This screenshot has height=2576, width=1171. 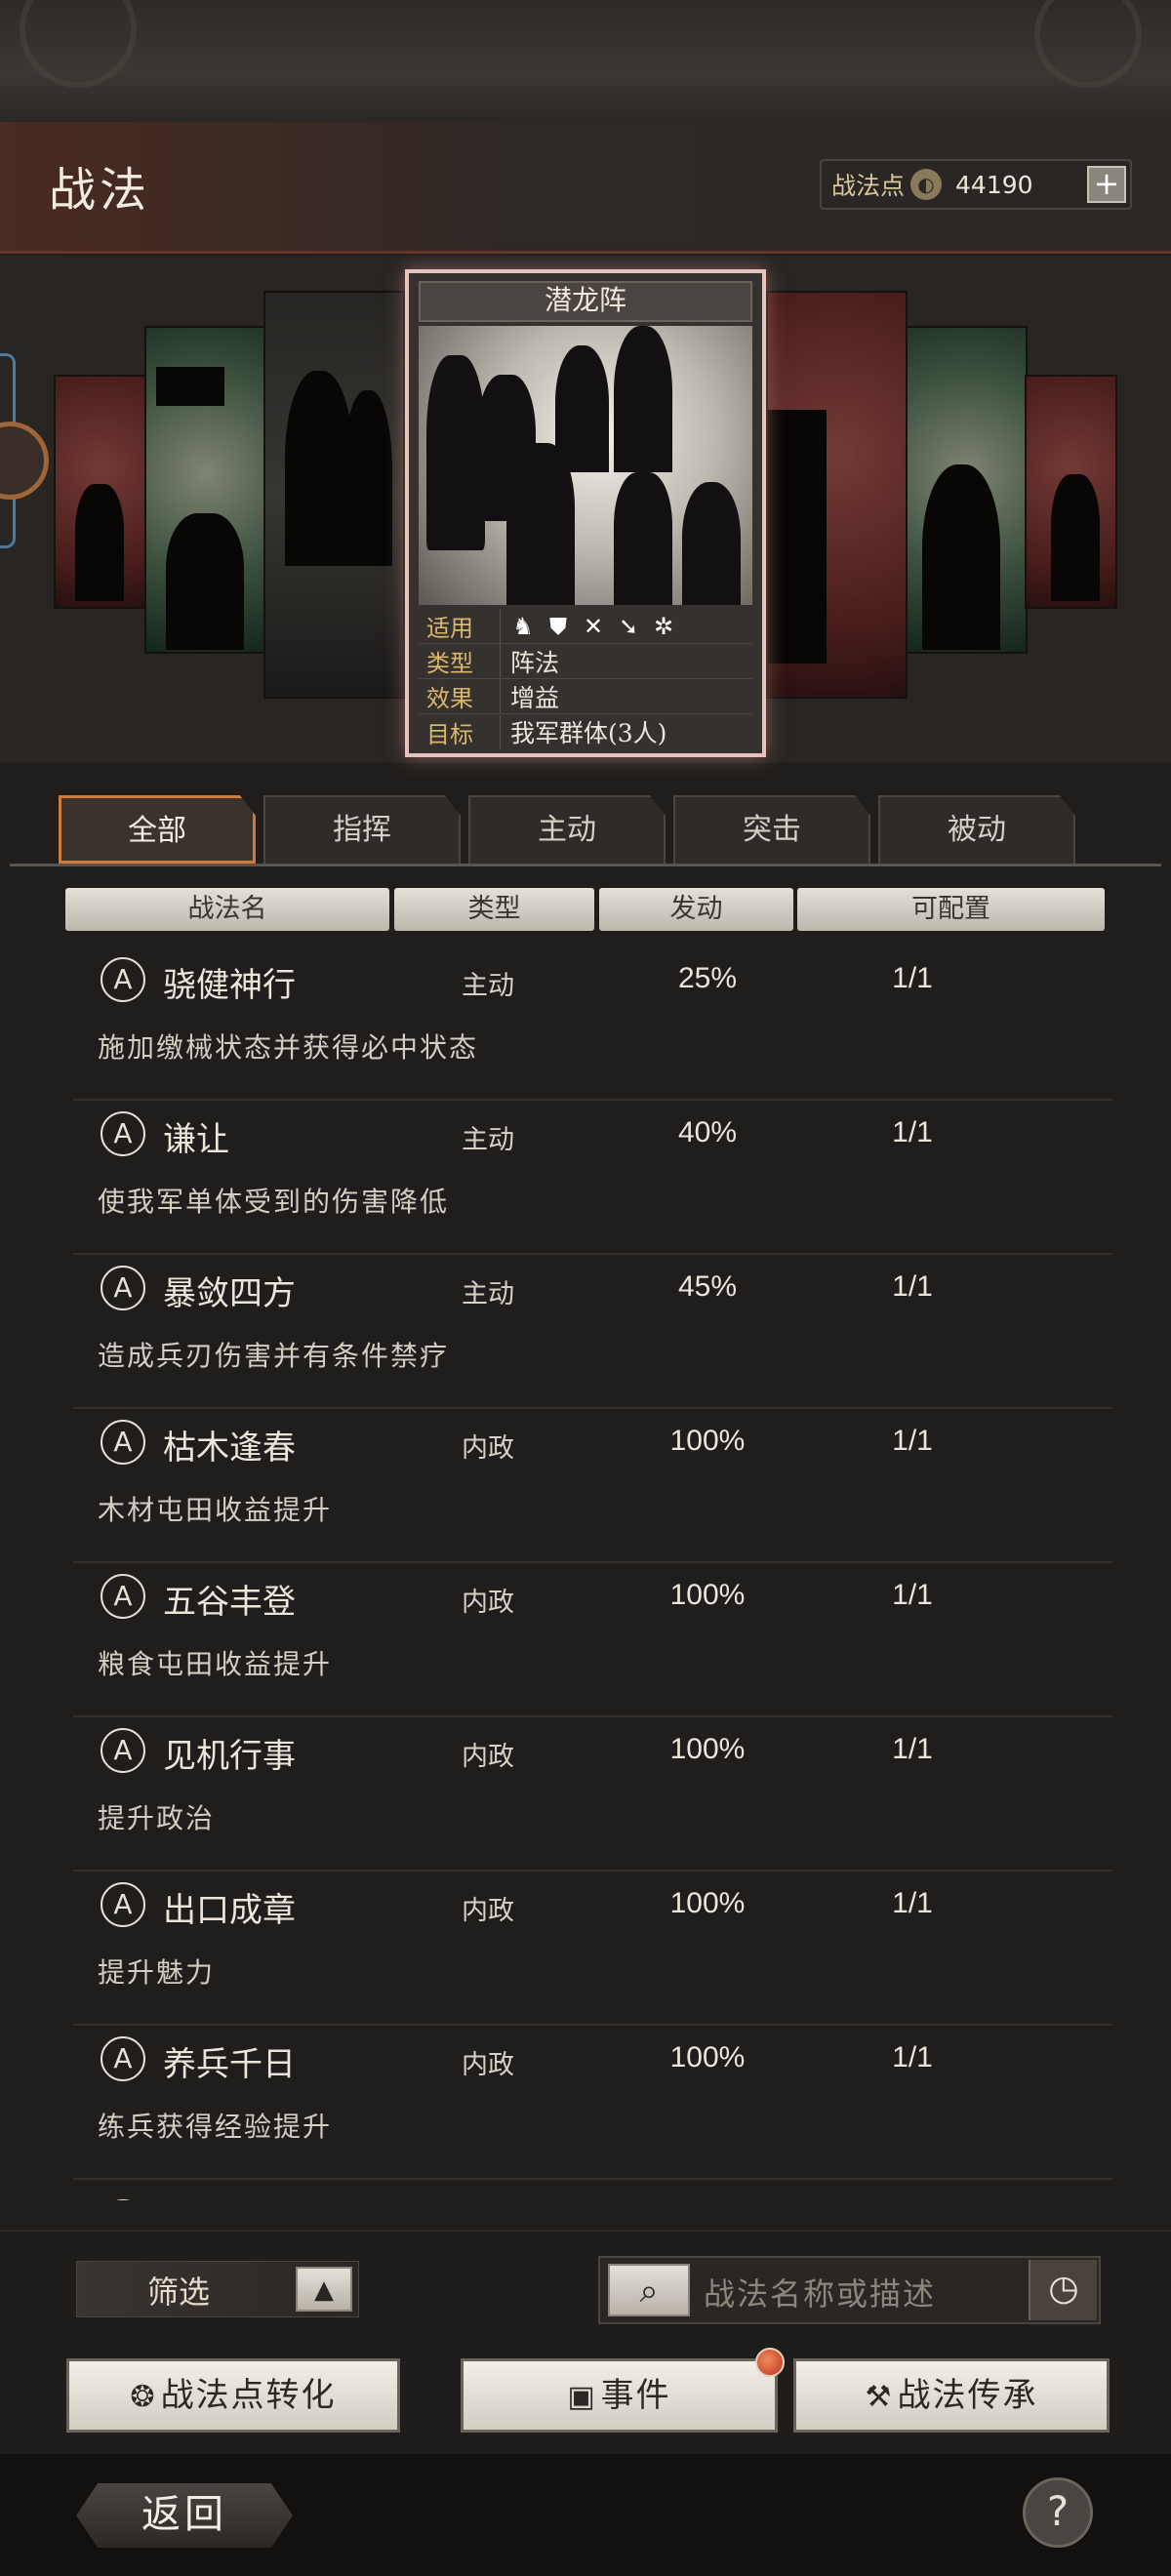 I want to click on filter-label: 筛选, so click(x=179, y=2292).